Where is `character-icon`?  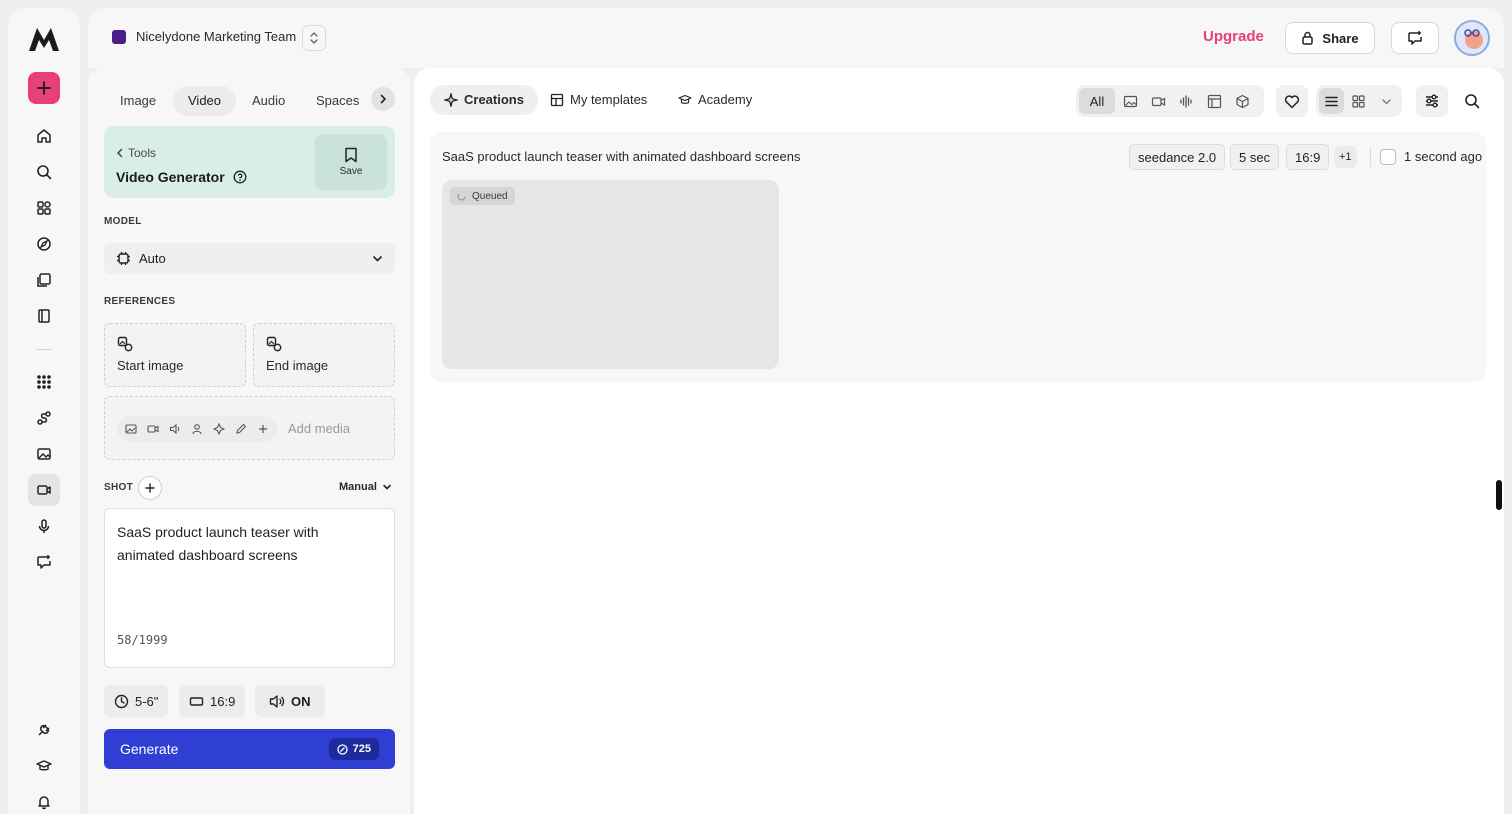
character-icon is located at coordinates (197, 429).